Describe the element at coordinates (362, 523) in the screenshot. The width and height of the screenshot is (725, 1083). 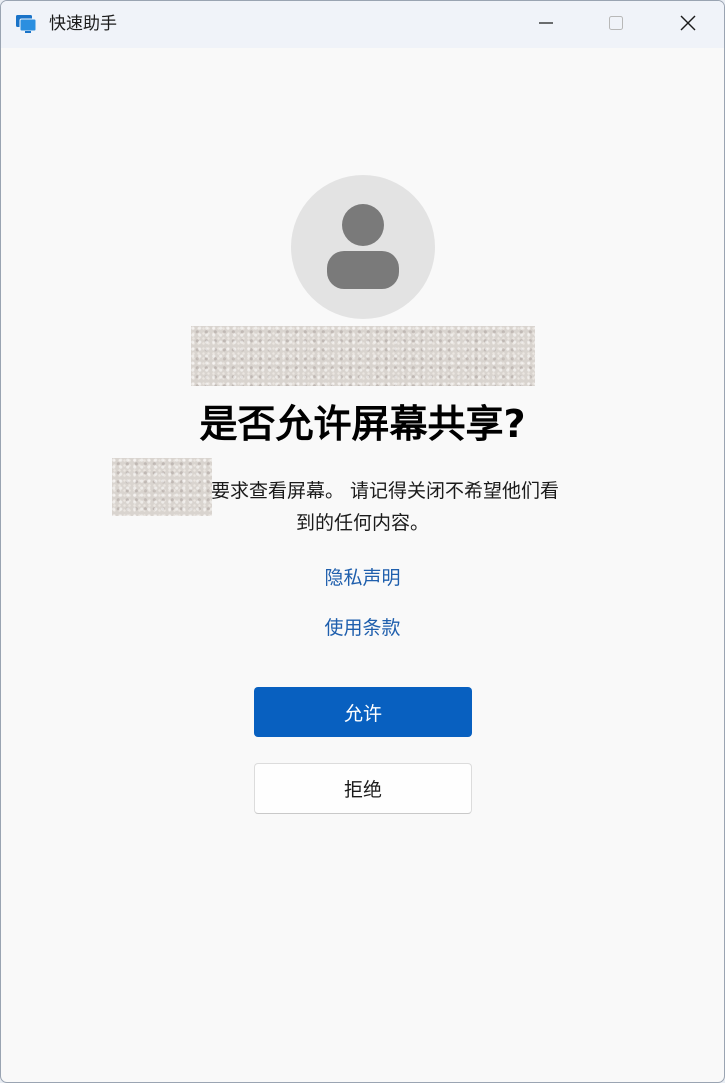
I see `description-line-2: 到的任何内容。` at that location.